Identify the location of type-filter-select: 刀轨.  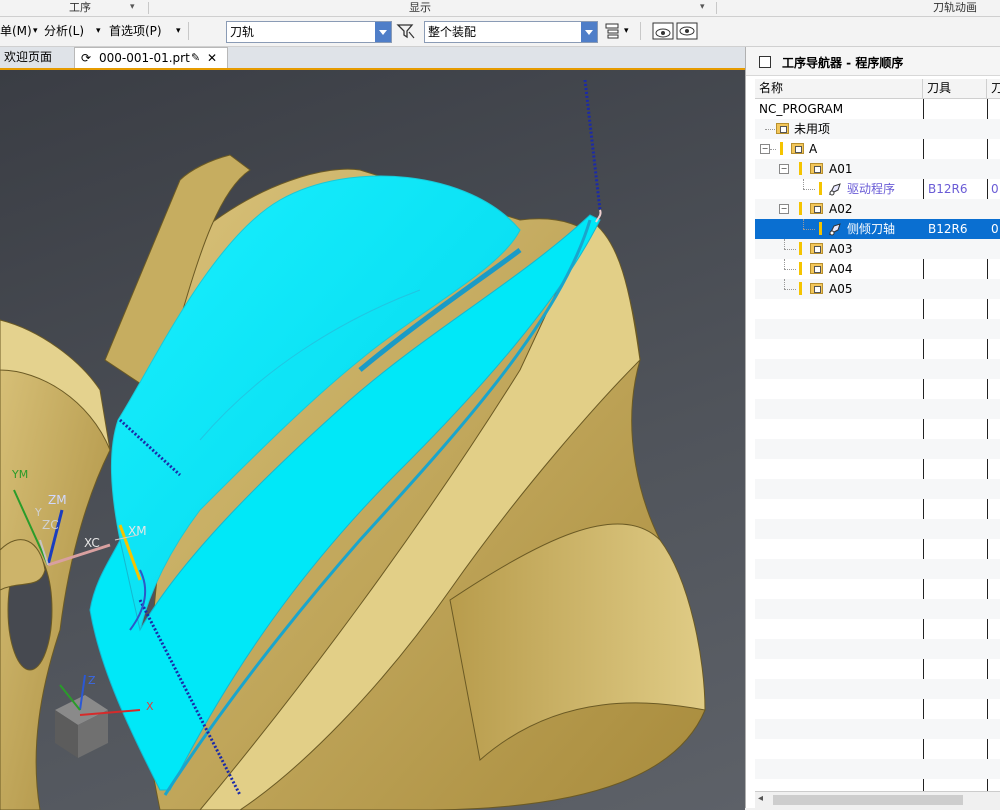
(309, 32).